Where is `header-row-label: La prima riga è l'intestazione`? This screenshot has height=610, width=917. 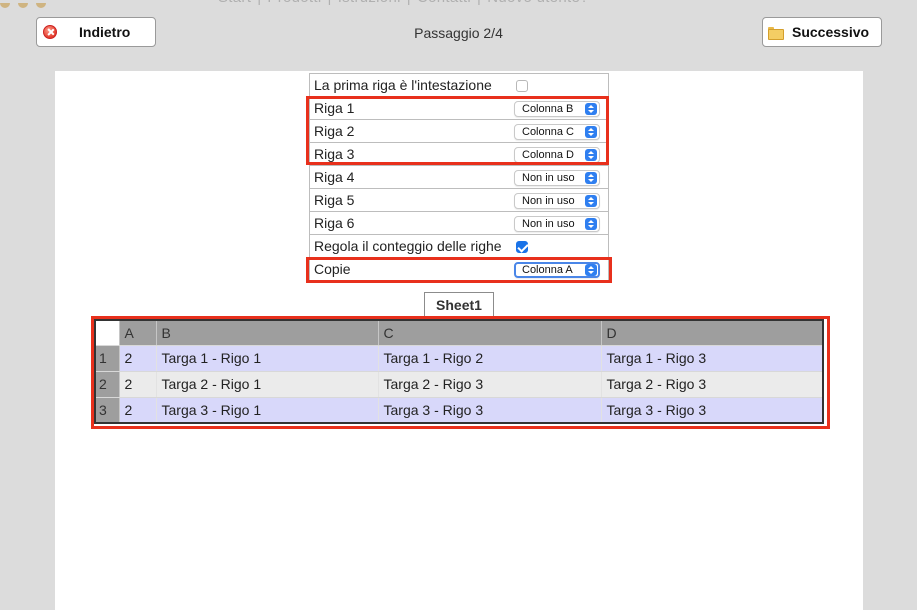
header-row-label: La prima riga è l'intestazione is located at coordinates (403, 85).